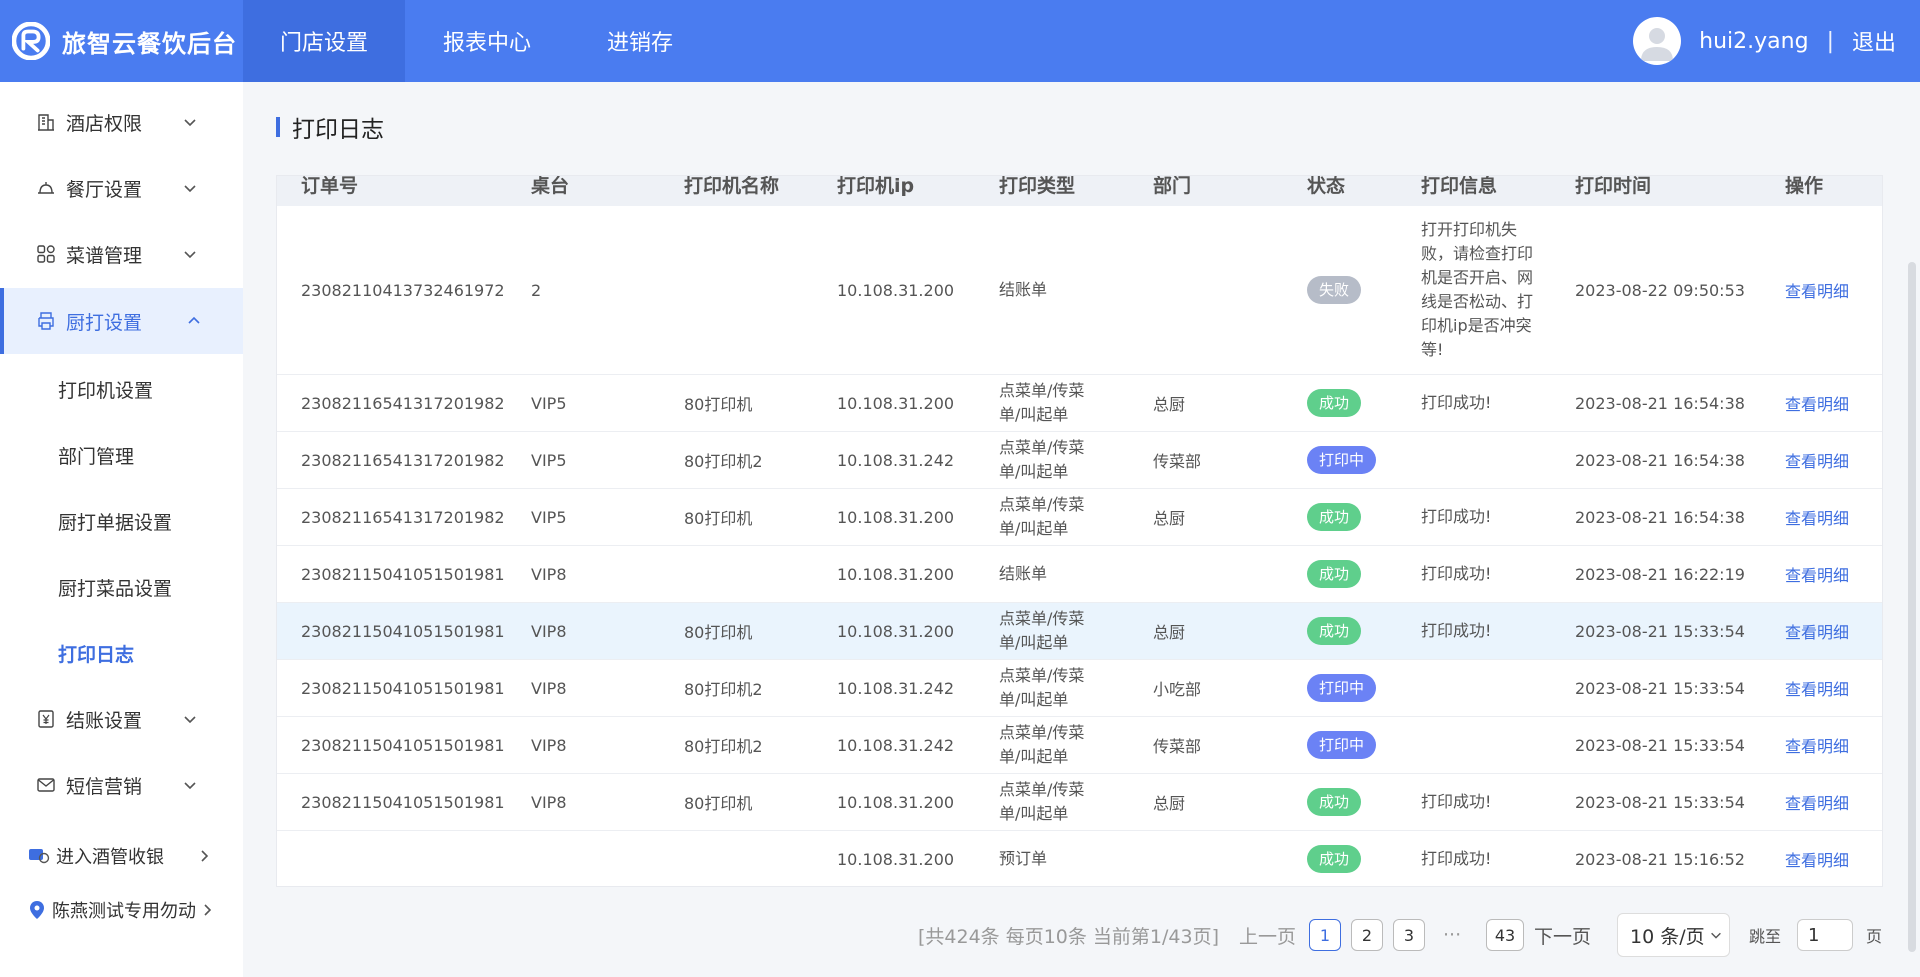 The width and height of the screenshot is (1920, 977). I want to click on cell-printer-ip: 10.108.31.242, so click(895, 688).